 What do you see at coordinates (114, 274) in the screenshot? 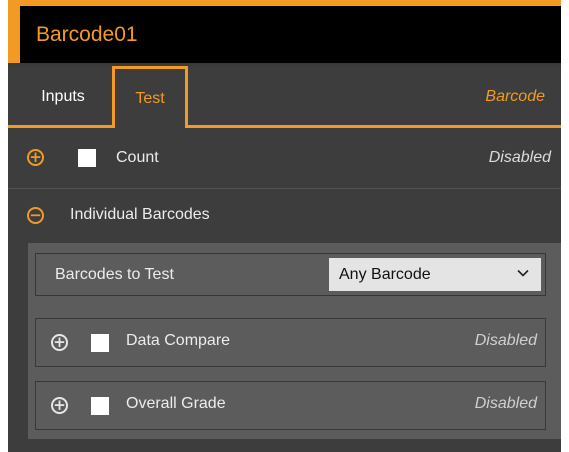
I see `barcodes-to-test-label: Barcodes to Test` at bounding box center [114, 274].